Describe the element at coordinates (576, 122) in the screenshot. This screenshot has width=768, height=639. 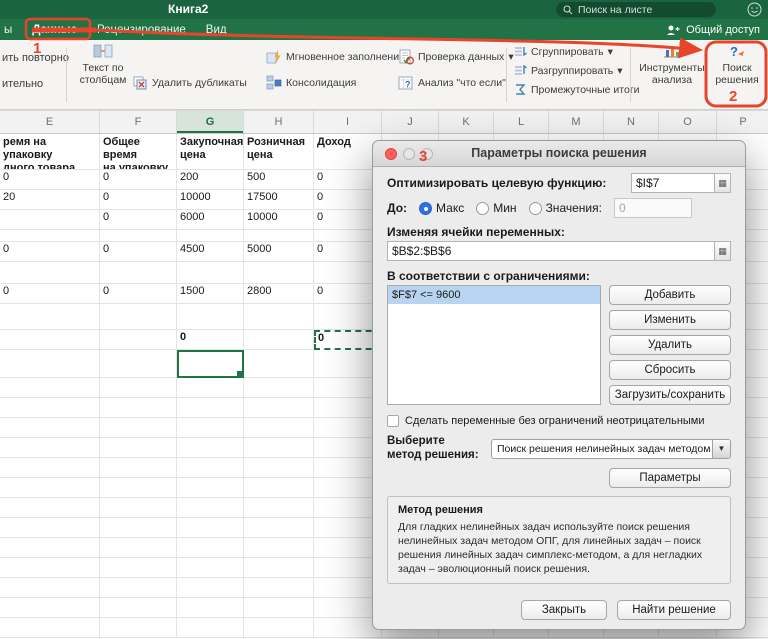
I see `column-header-M: M` at that location.